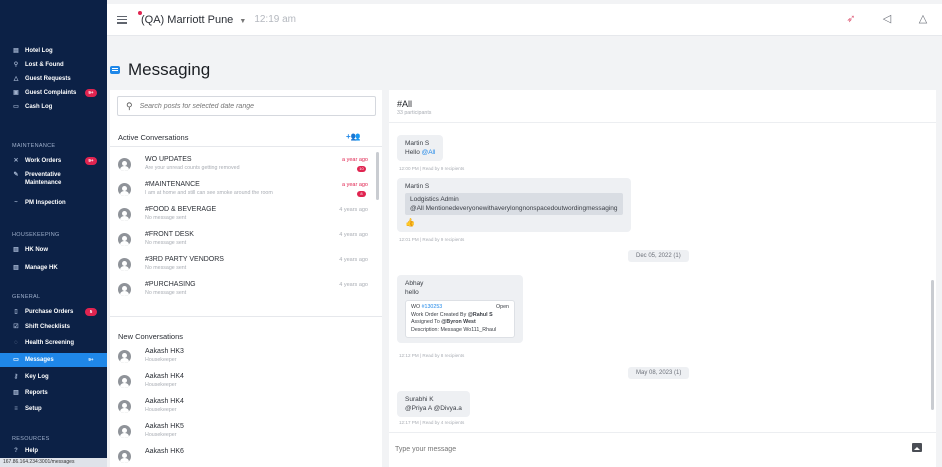  Describe the element at coordinates (53, 107) in the screenshot. I see `sidebar-item-cash-log: ▭ Cash Log` at that location.